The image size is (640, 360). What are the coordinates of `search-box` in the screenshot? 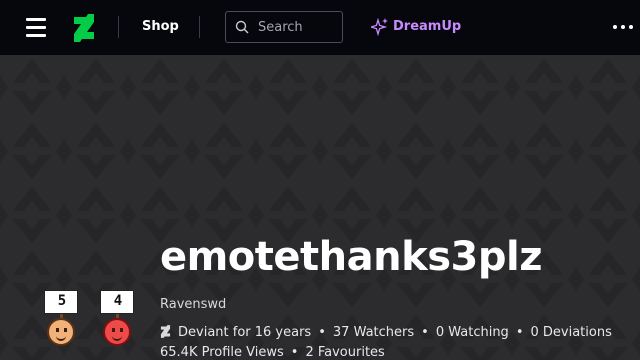 It's located at (284, 27).